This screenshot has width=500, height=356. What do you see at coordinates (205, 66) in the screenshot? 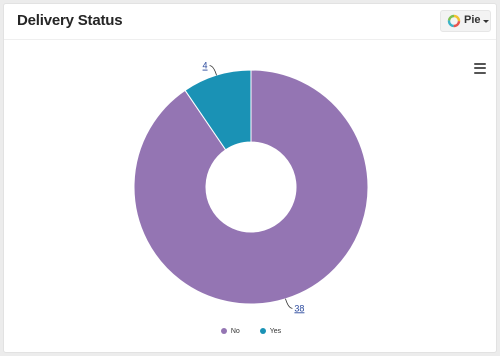
I see `data-label-yes: 4` at bounding box center [205, 66].